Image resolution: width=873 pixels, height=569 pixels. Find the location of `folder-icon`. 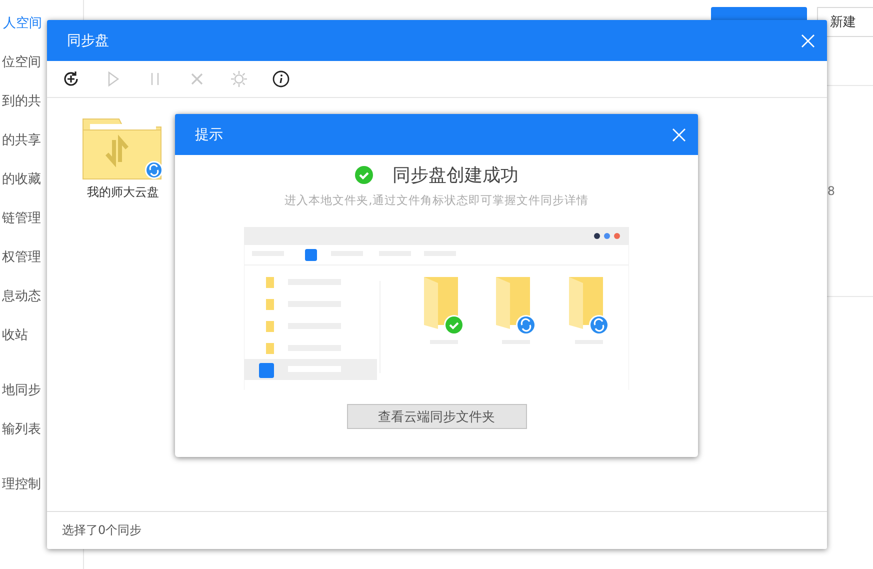

folder-icon is located at coordinates (123, 149).